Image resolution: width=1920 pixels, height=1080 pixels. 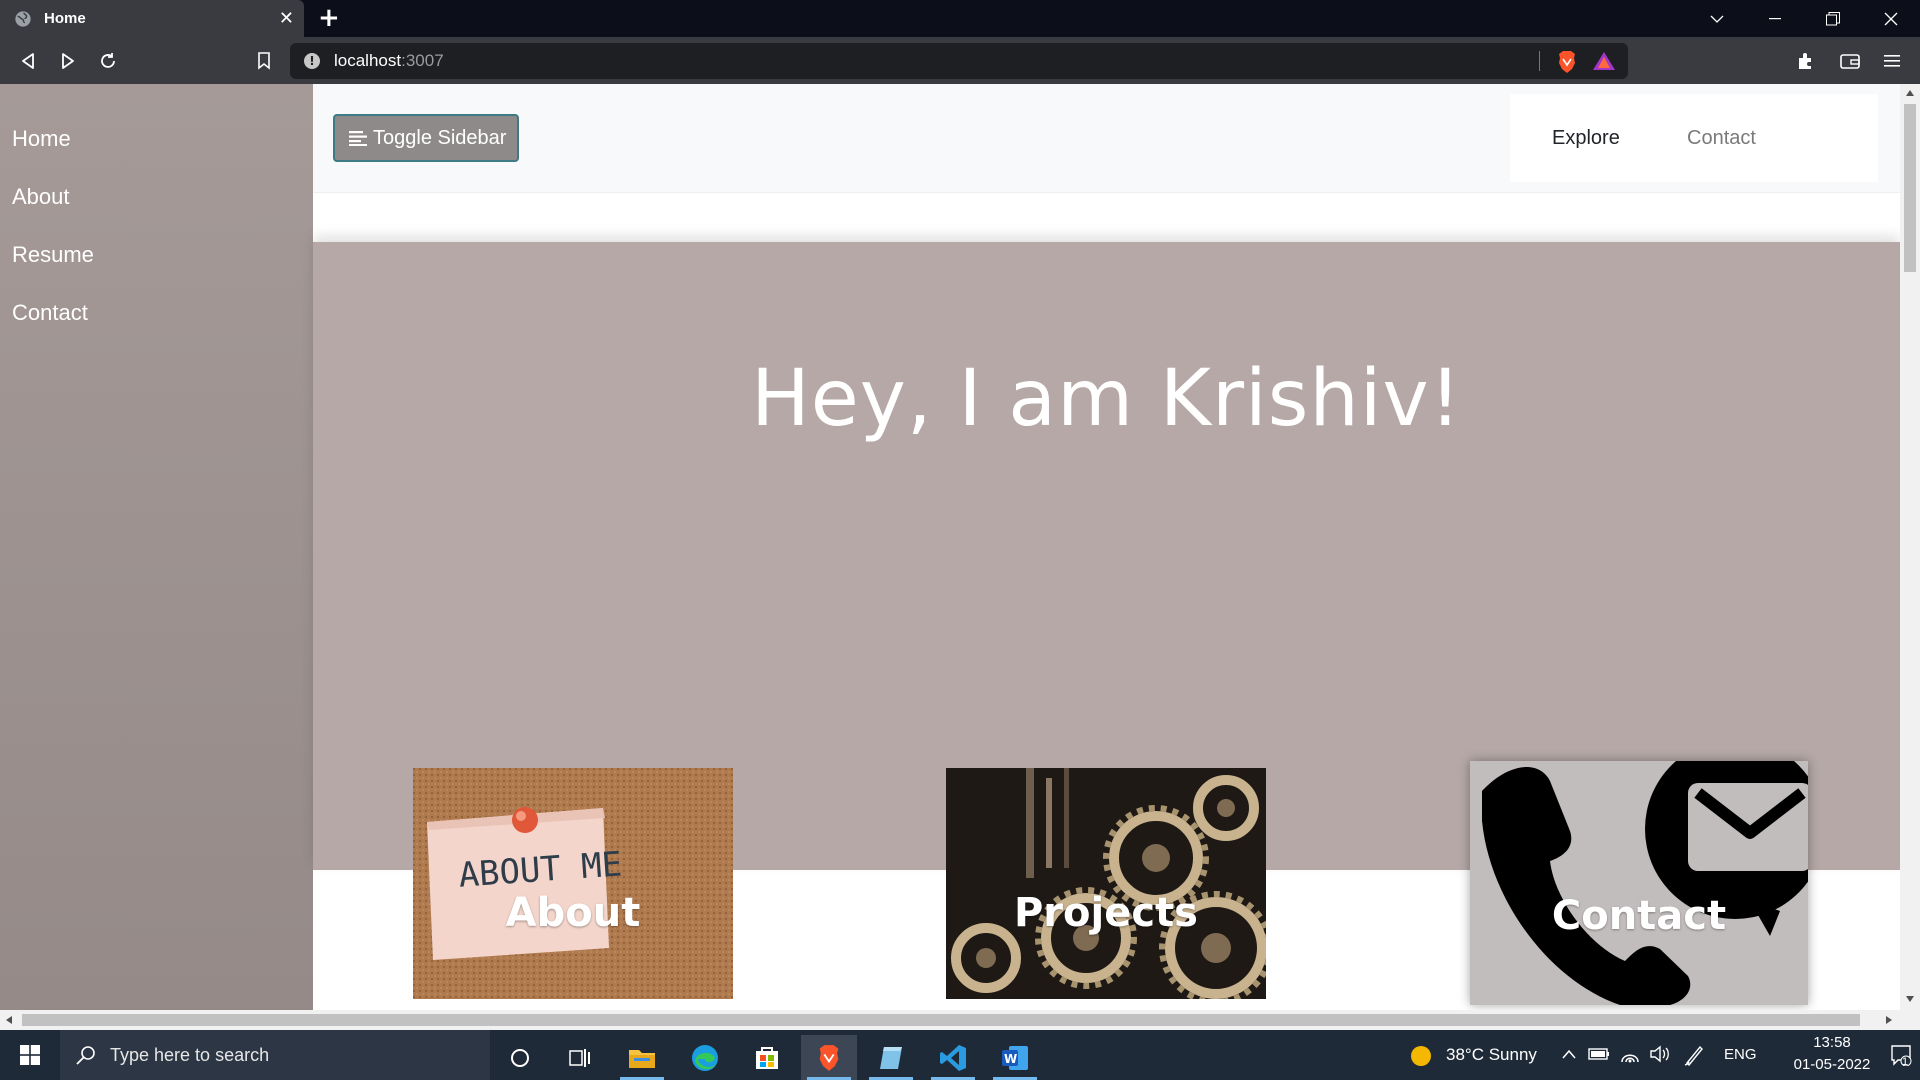 What do you see at coordinates (1910, 547) in the screenshot?
I see `vertical-scrollbar` at bounding box center [1910, 547].